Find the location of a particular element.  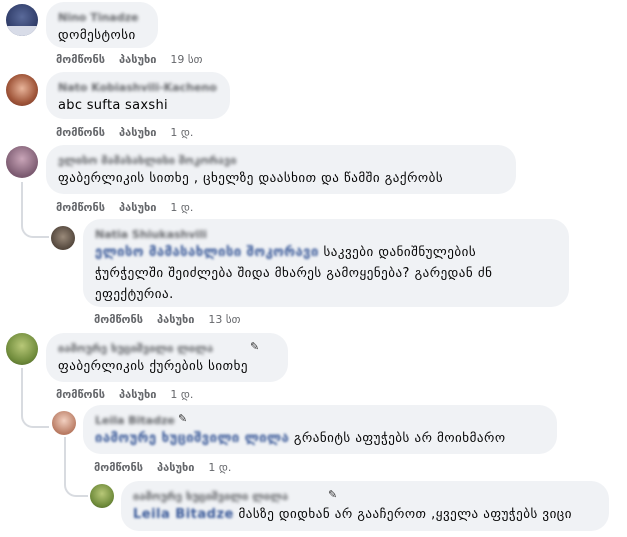

comment-timestamp: 19 სთ is located at coordinates (186, 59).